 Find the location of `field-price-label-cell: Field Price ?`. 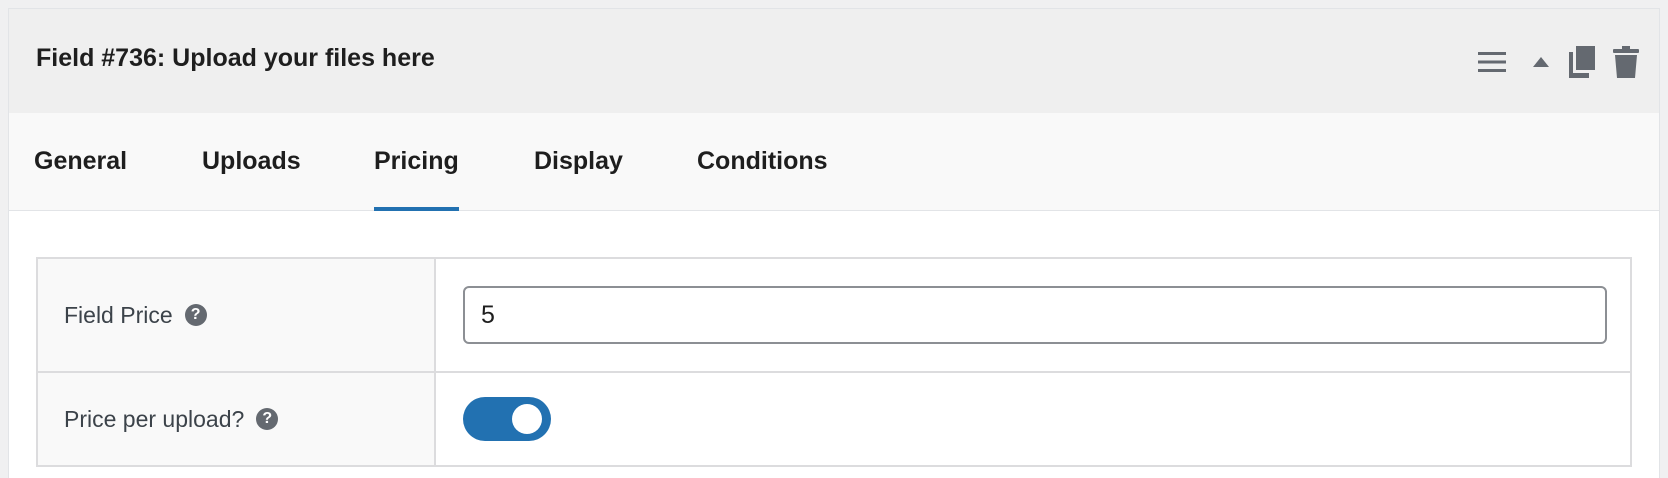

field-price-label-cell: Field Price ? is located at coordinates (237, 315).